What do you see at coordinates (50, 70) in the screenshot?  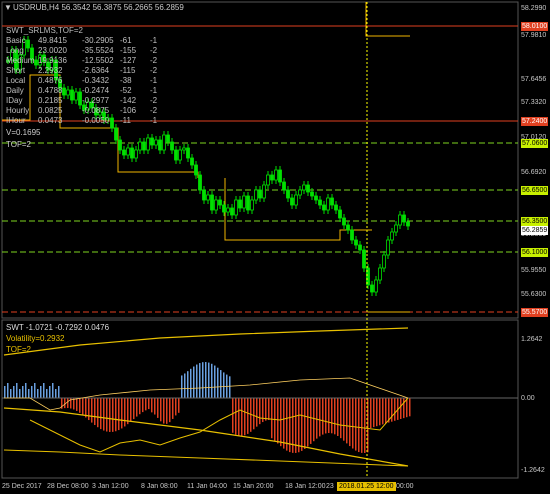 I see `table-cell: 2.2932` at bounding box center [50, 70].